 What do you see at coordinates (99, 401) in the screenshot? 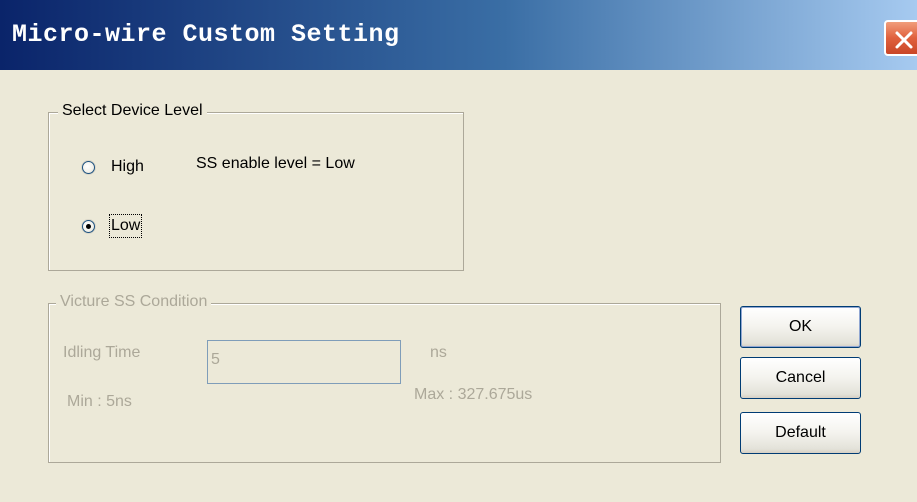
I see `min-value-text: Min : 5ns` at bounding box center [99, 401].